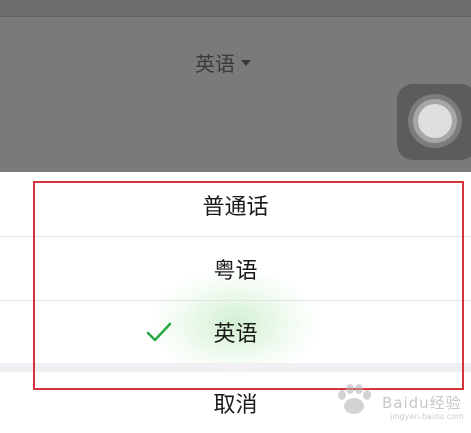 This screenshot has width=471, height=433. I want to click on watermark: Baidu经验 jingyan.baidu.com, so click(400, 404).